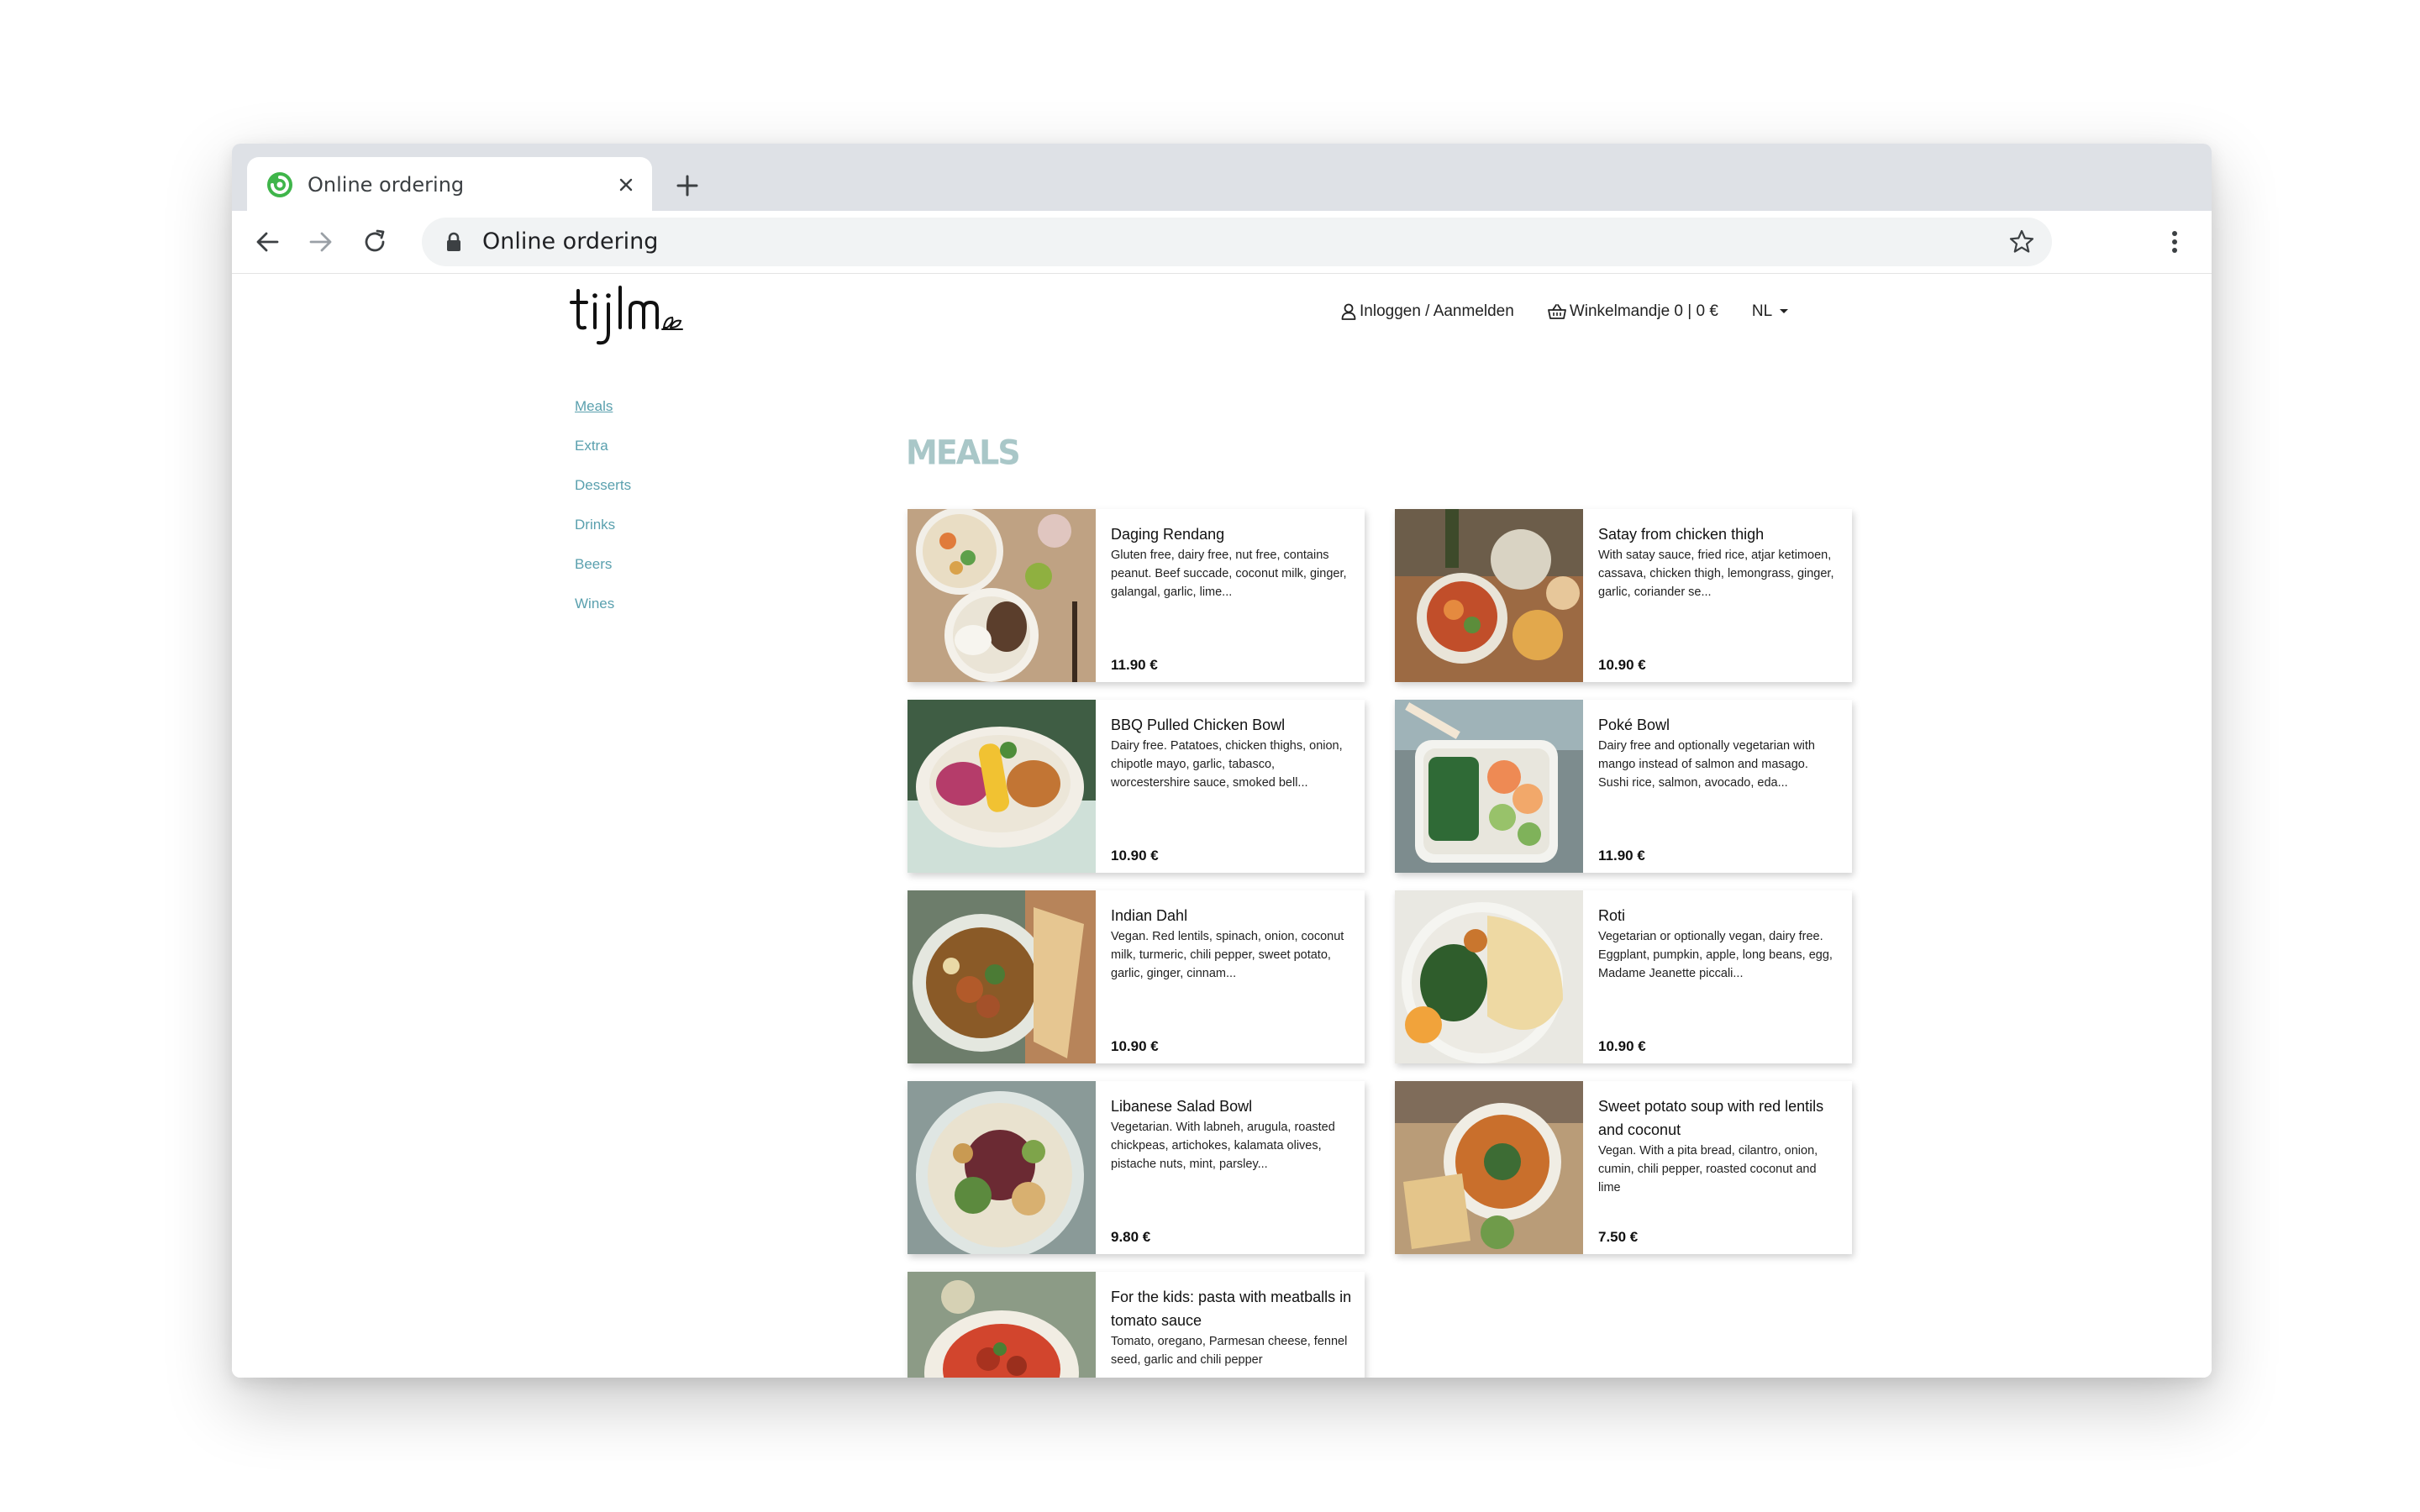 The image size is (2420, 1512). Describe the element at coordinates (1634, 725) in the screenshot. I see `meal-name: Poké Bowl` at that location.